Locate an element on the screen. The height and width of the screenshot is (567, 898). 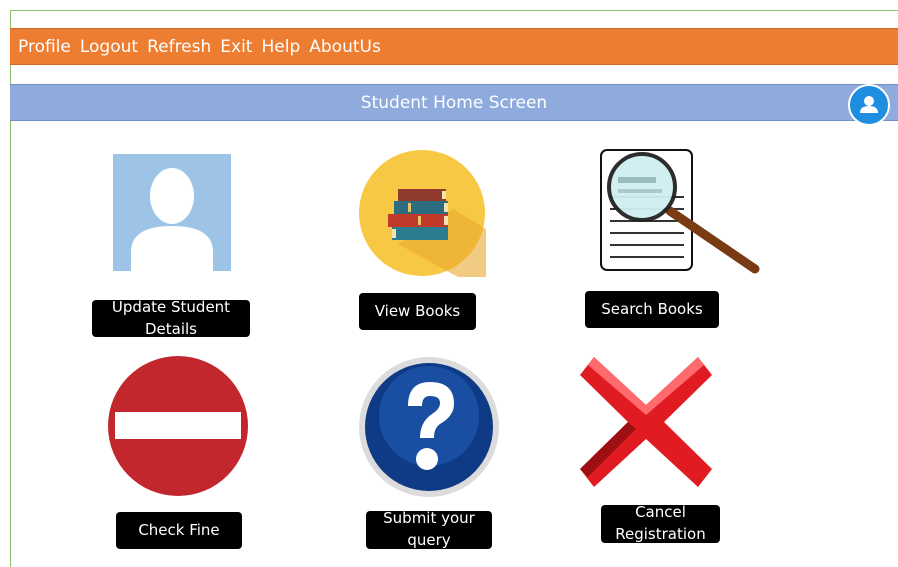
update-student-details-button: Update Student Details is located at coordinates (171, 318).